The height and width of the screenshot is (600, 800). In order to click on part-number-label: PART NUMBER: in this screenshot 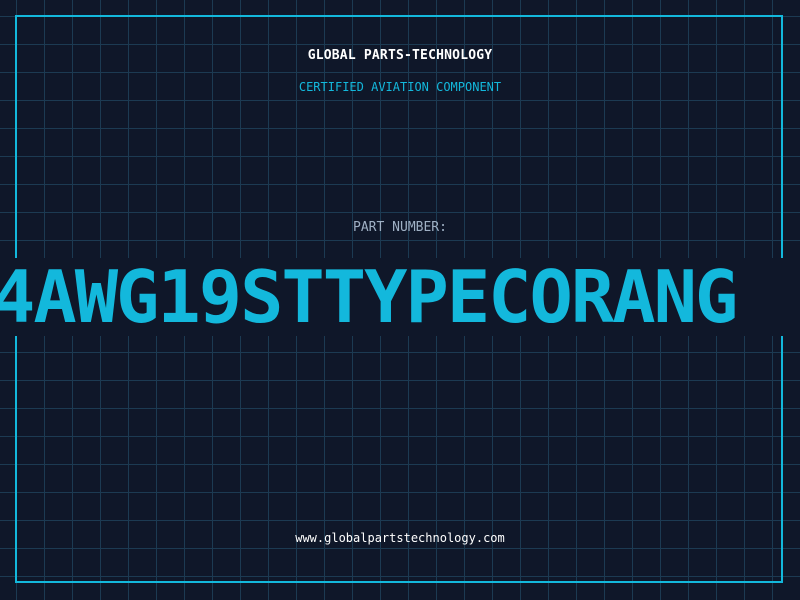, I will do `click(400, 227)`.